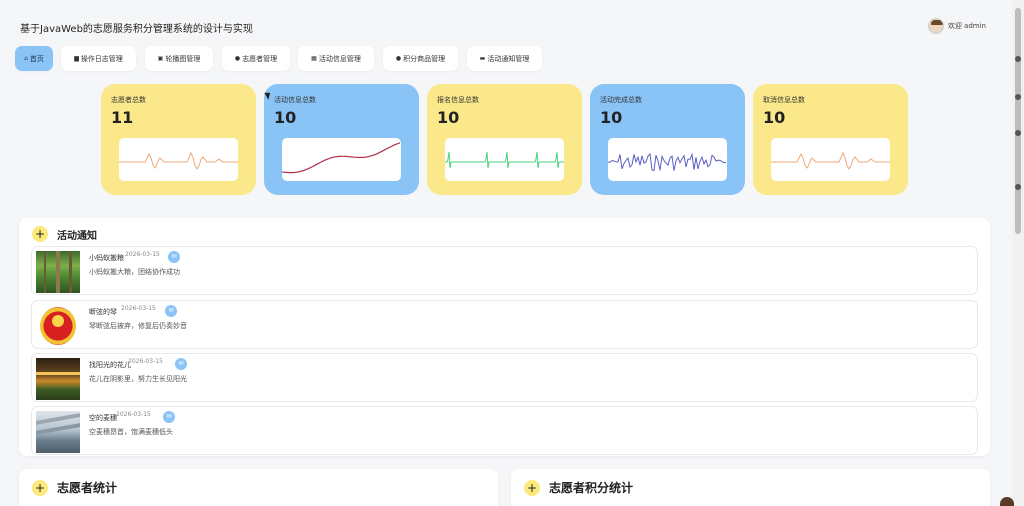 The height and width of the screenshot is (506, 1024). I want to click on folder-icon: ▬, so click(482, 58).